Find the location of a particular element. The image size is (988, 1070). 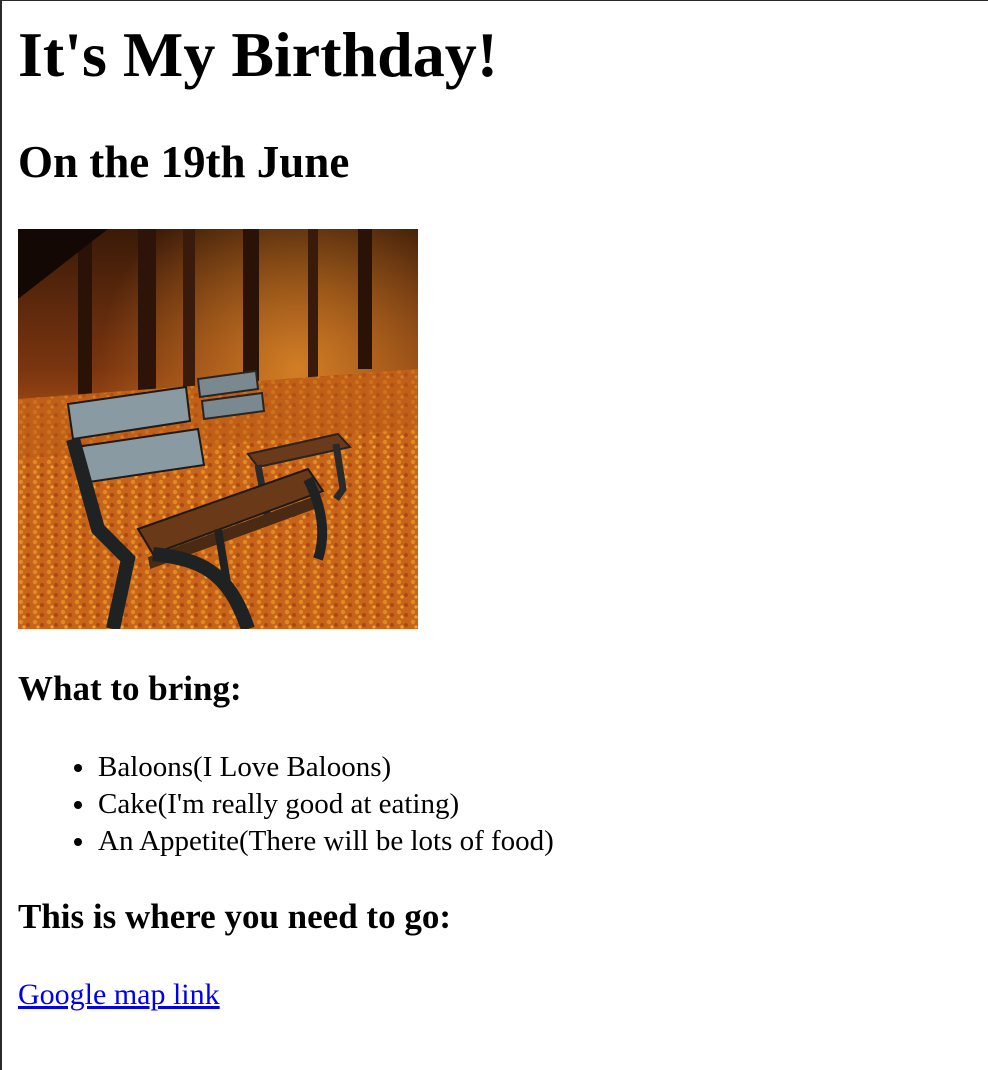

list-item: Cake(I'm really good at eating) is located at coordinates (314, 804).